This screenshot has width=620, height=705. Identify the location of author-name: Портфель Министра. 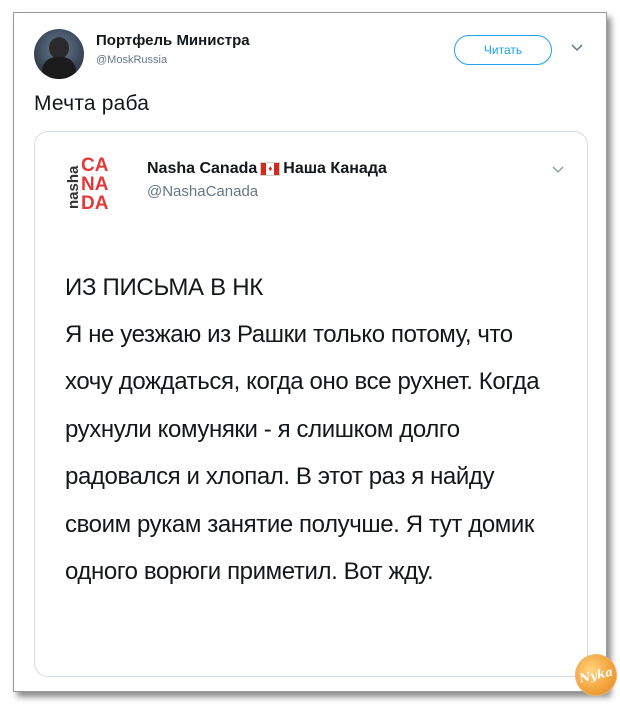
(173, 40).